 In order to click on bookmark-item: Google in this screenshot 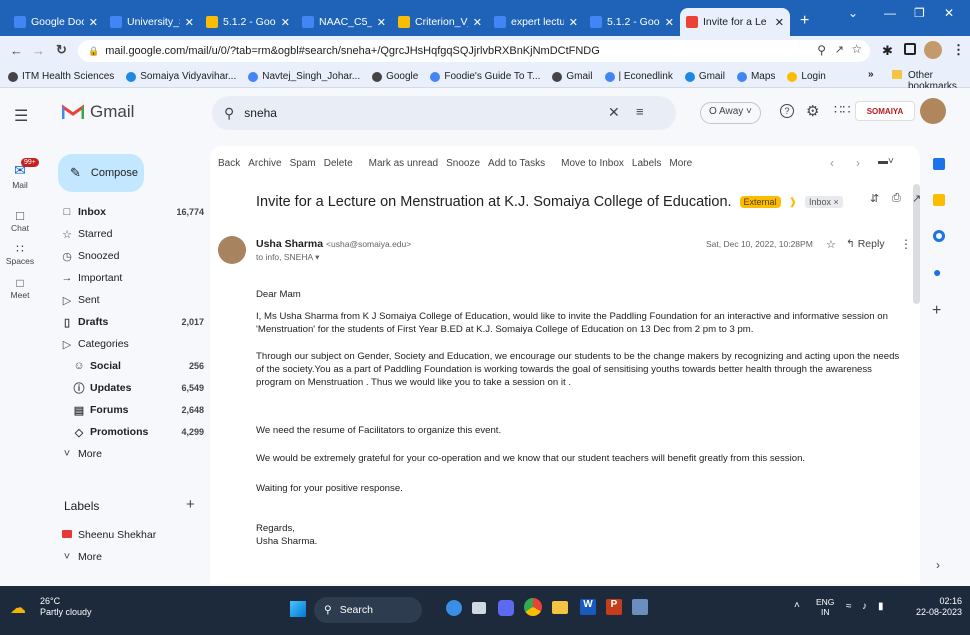, I will do `click(395, 76)`.